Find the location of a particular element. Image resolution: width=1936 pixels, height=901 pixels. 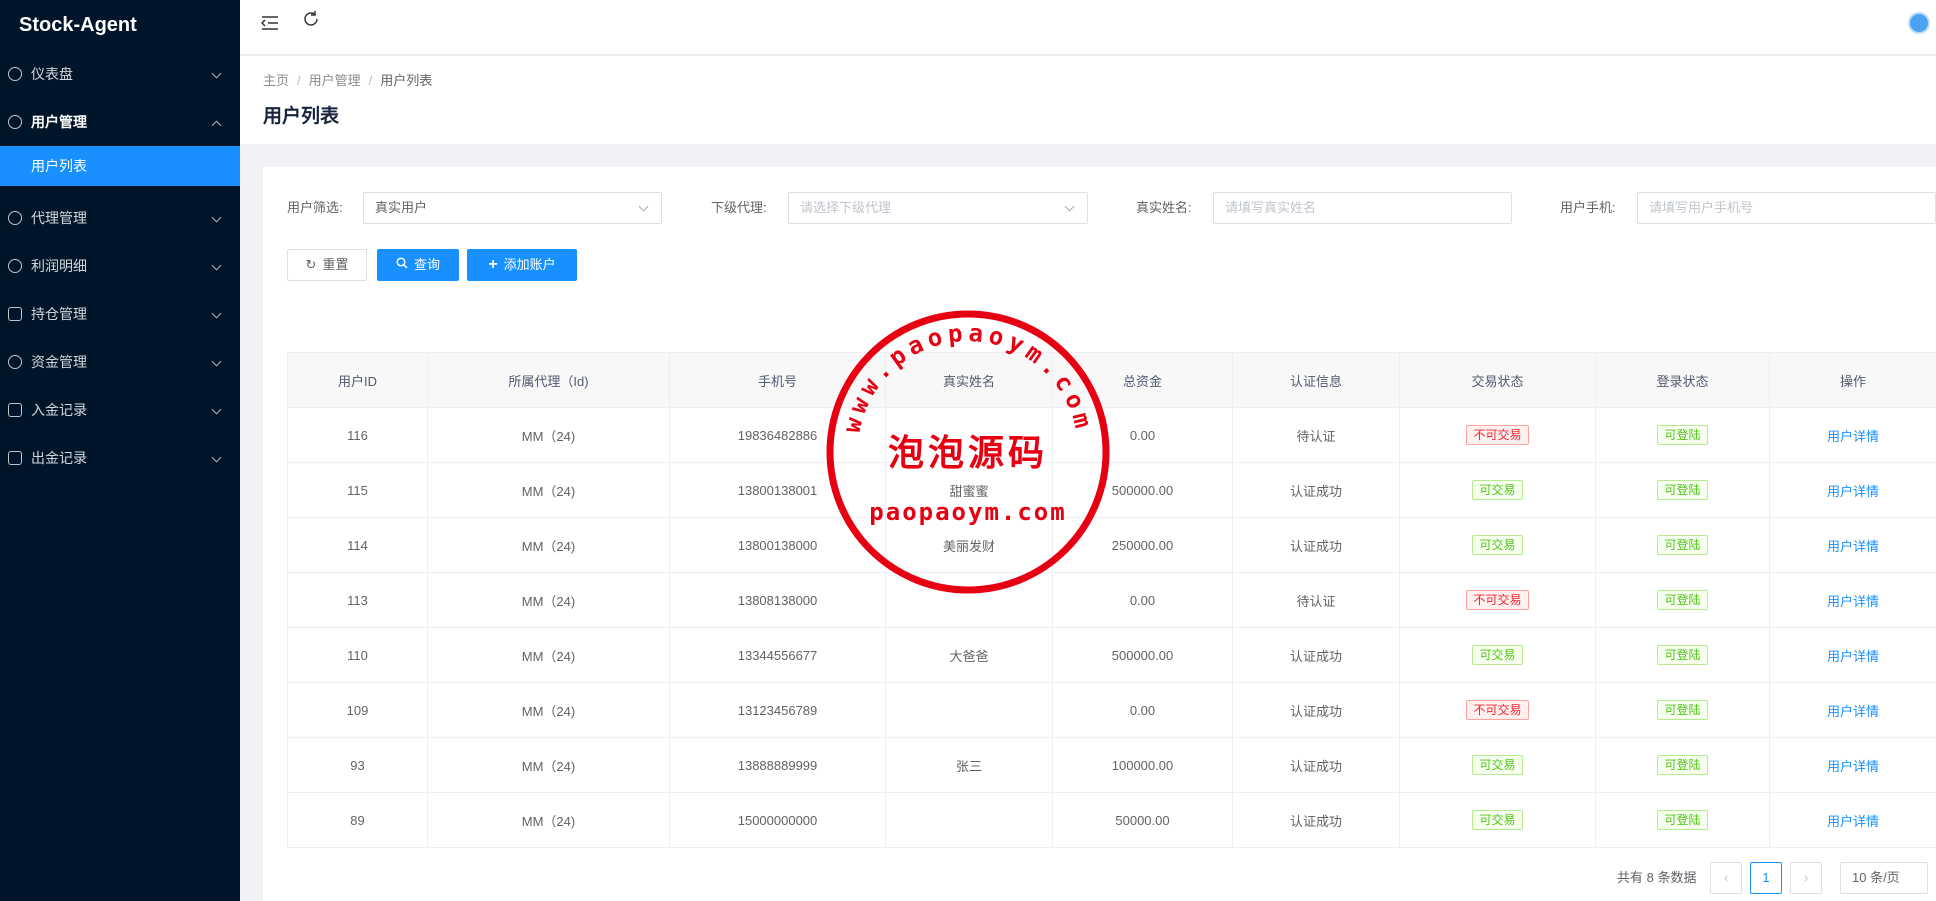

sidebar-item-dashboard: 仪表盘 is located at coordinates (120, 74).